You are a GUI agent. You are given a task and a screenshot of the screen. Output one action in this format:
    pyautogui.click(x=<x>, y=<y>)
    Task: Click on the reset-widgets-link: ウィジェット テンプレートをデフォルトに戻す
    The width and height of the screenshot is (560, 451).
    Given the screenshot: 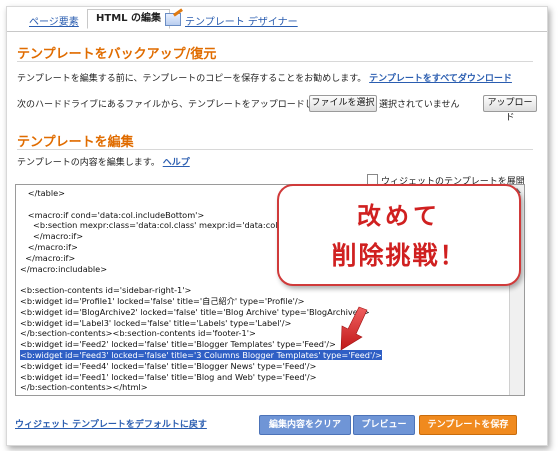 What is the action you would take?
    pyautogui.click(x=111, y=423)
    